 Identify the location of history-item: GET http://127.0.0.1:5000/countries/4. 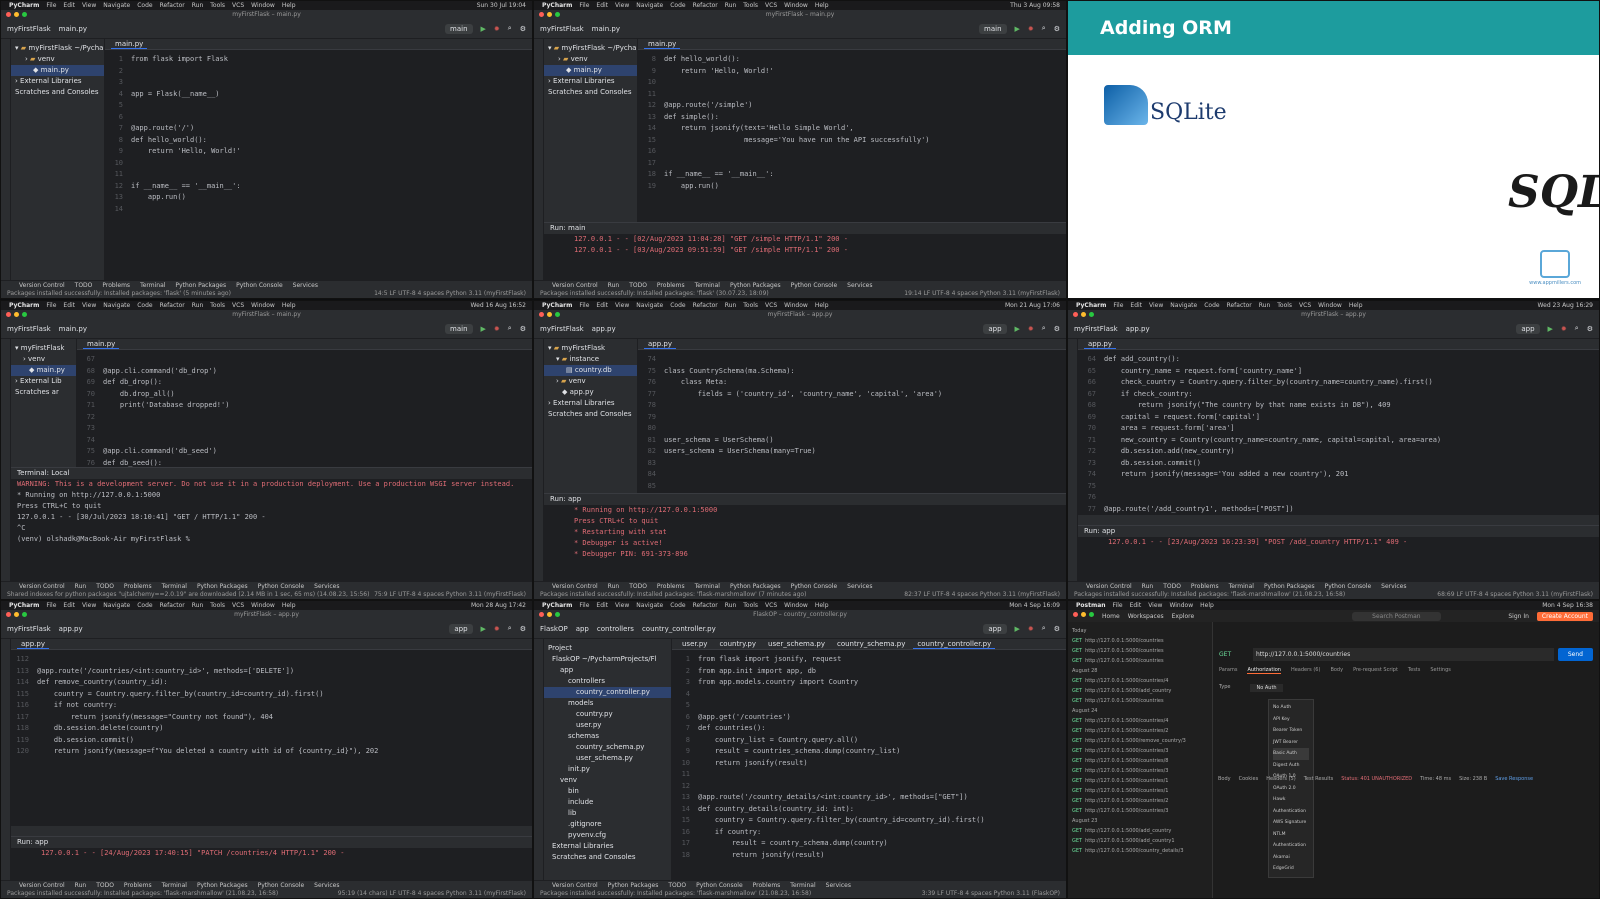
(1140, 681).